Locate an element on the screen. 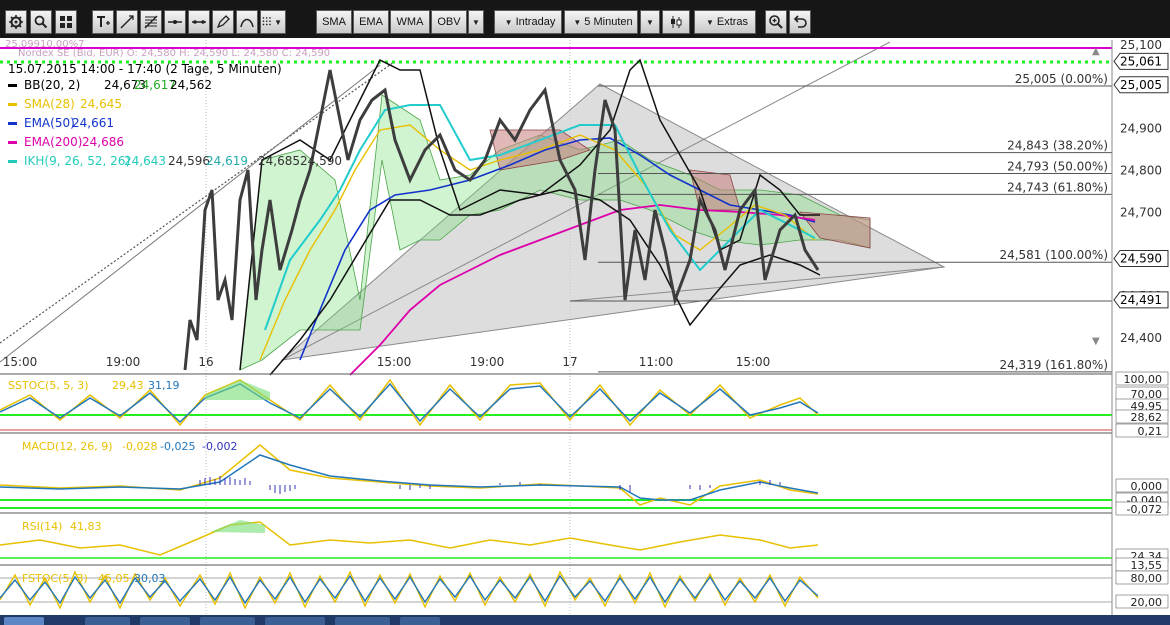 This screenshot has width=1170, height=625. legend-value: 24,645 is located at coordinates (101, 104).